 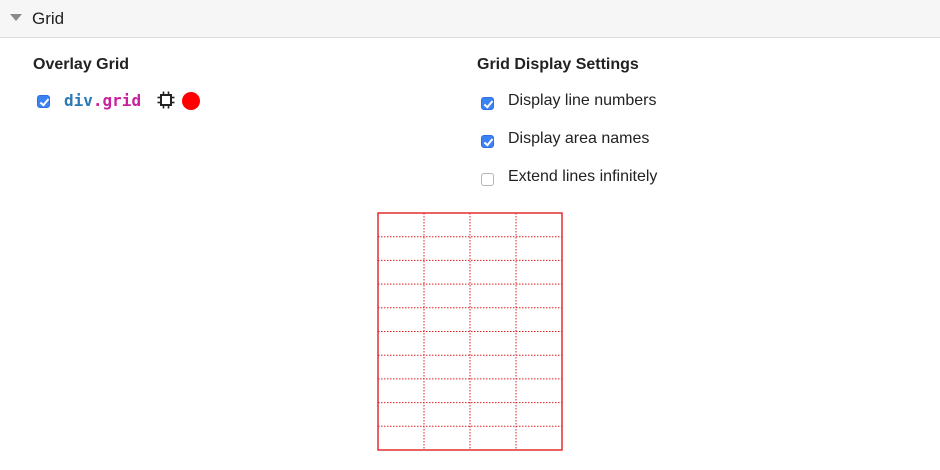 I want to click on display-area-names-label: Display area names, so click(x=578, y=139).